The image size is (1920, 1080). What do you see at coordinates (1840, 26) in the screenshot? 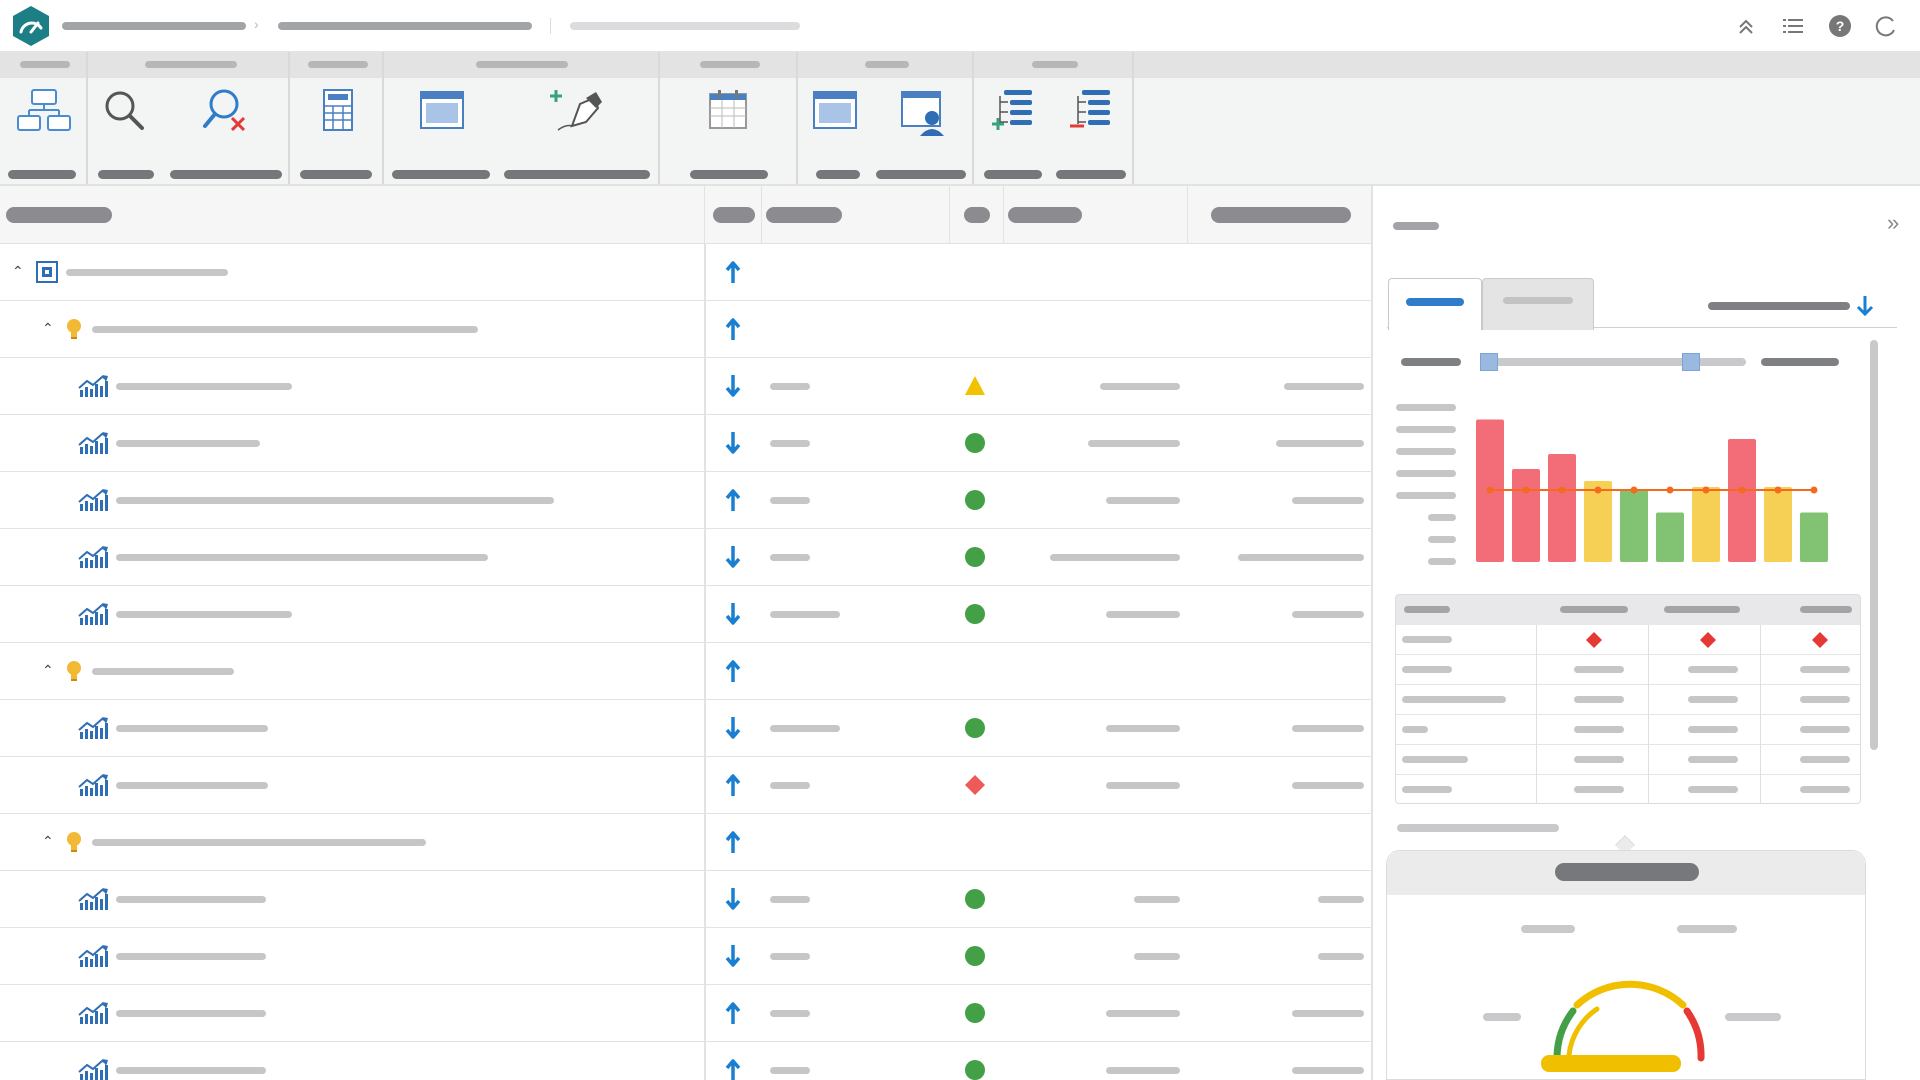
I see `help-icon: ?` at bounding box center [1840, 26].